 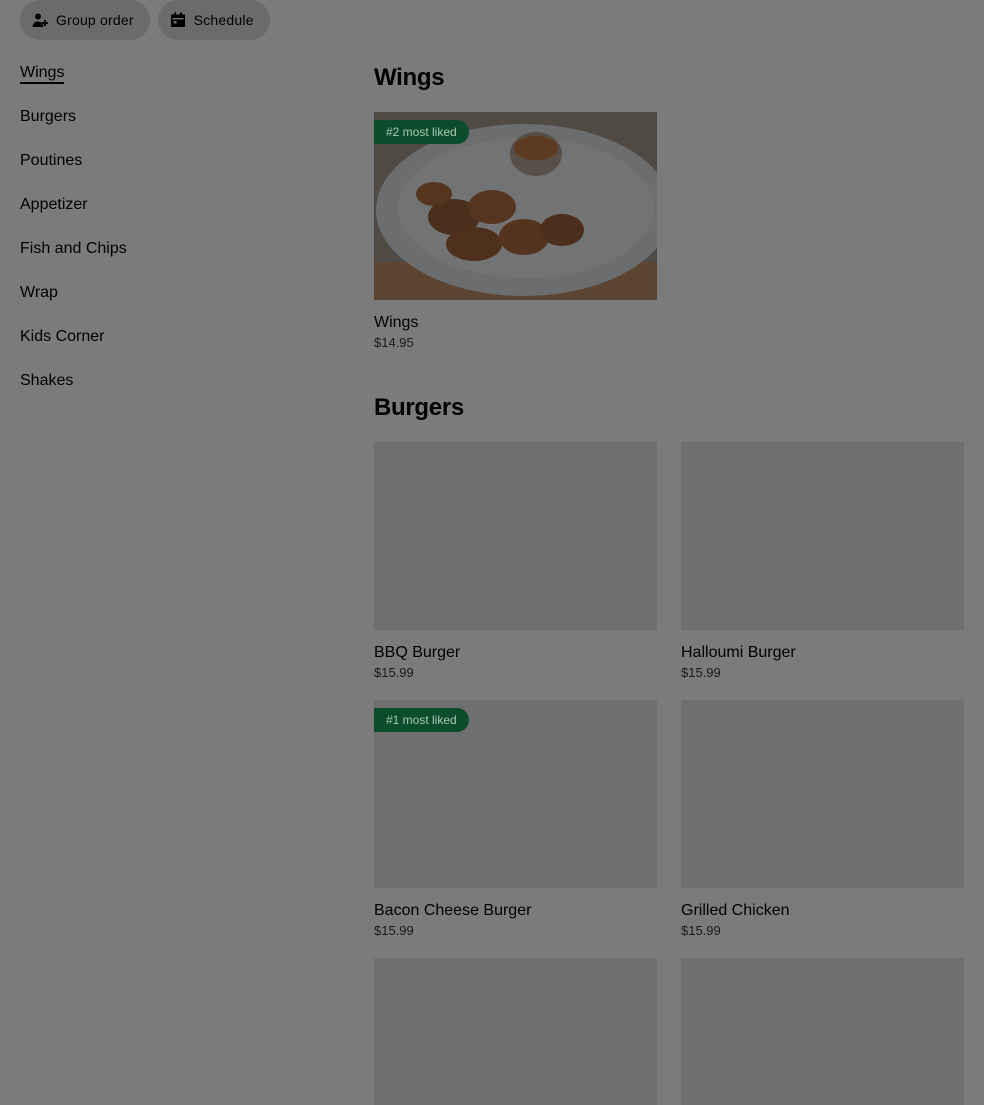 I want to click on item-name: Halloumi Burger, so click(x=738, y=652).